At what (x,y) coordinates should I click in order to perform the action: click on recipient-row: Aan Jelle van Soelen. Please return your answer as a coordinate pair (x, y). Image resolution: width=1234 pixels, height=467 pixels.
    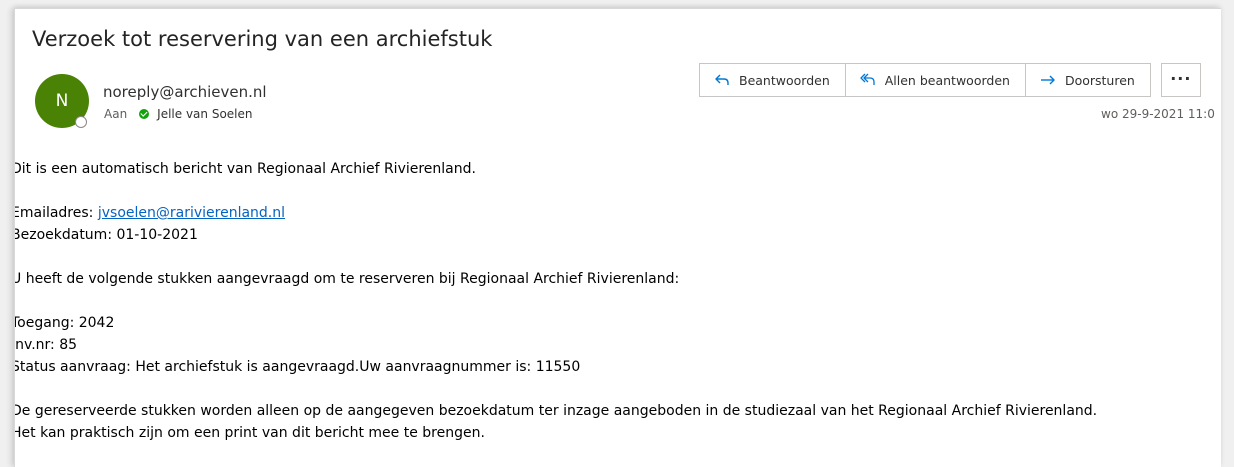
    Looking at the image, I should click on (178, 114).